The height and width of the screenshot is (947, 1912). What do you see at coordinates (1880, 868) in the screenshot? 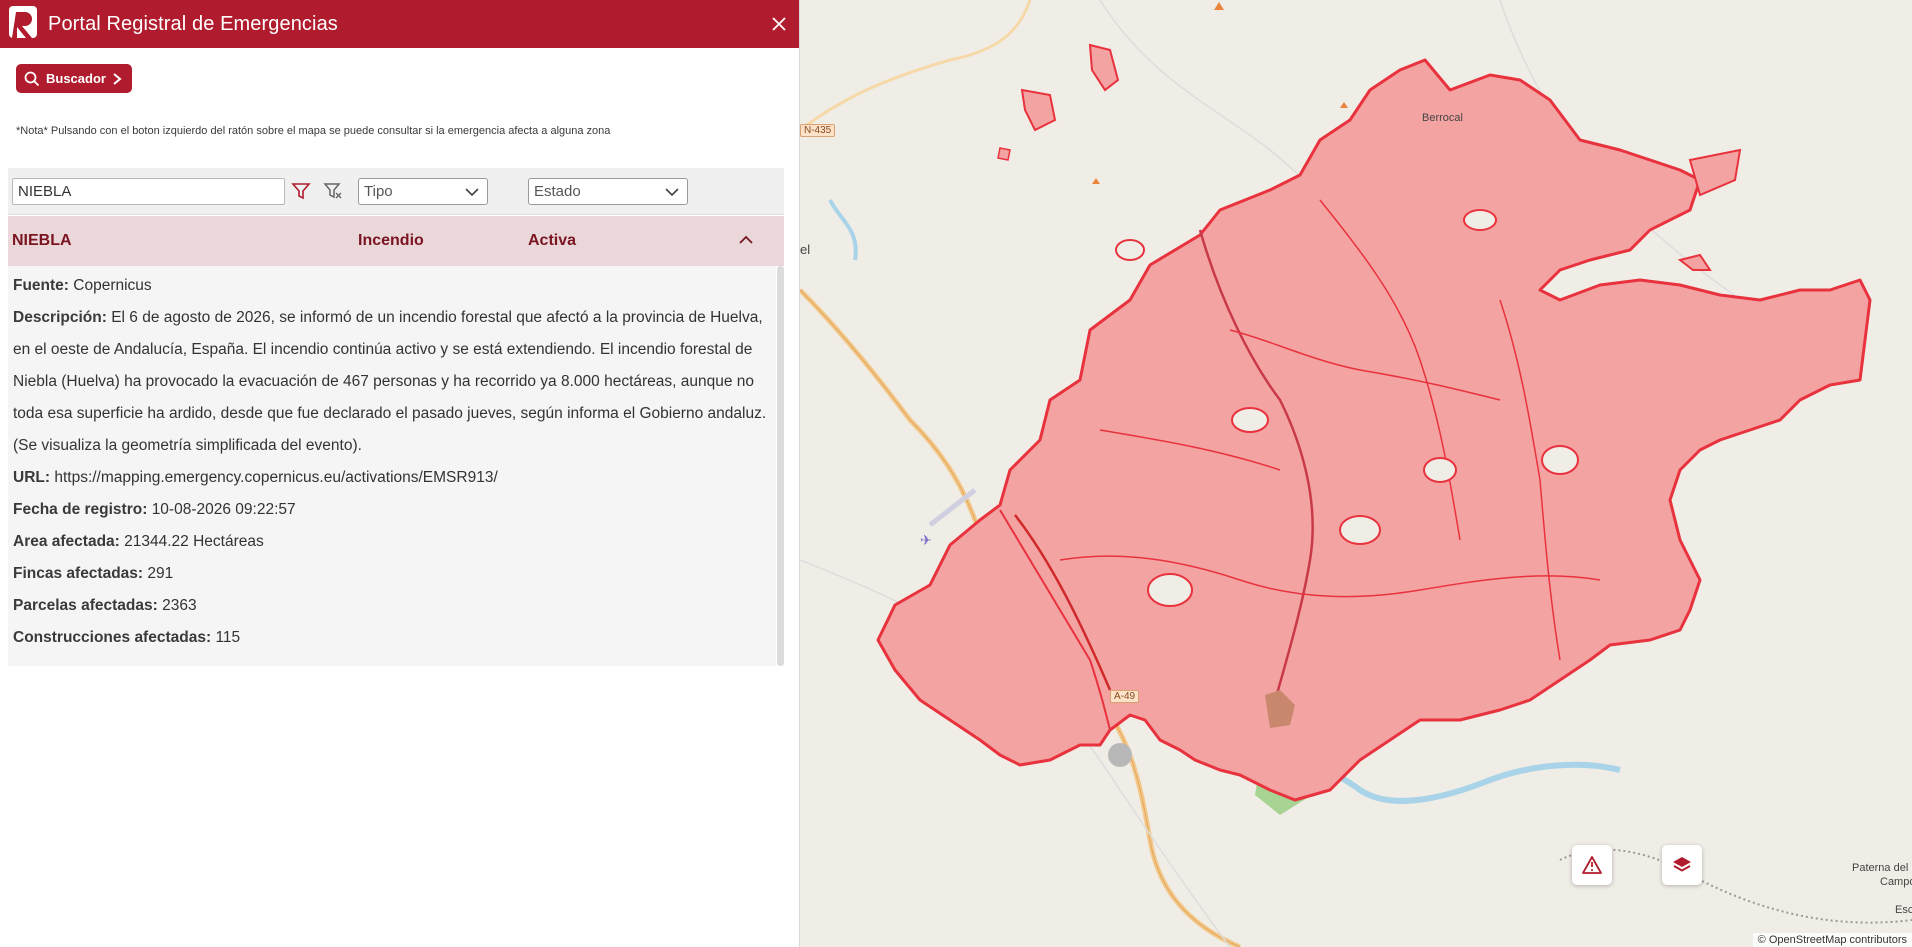
I see `map-label-paterna: Paterna del` at bounding box center [1880, 868].